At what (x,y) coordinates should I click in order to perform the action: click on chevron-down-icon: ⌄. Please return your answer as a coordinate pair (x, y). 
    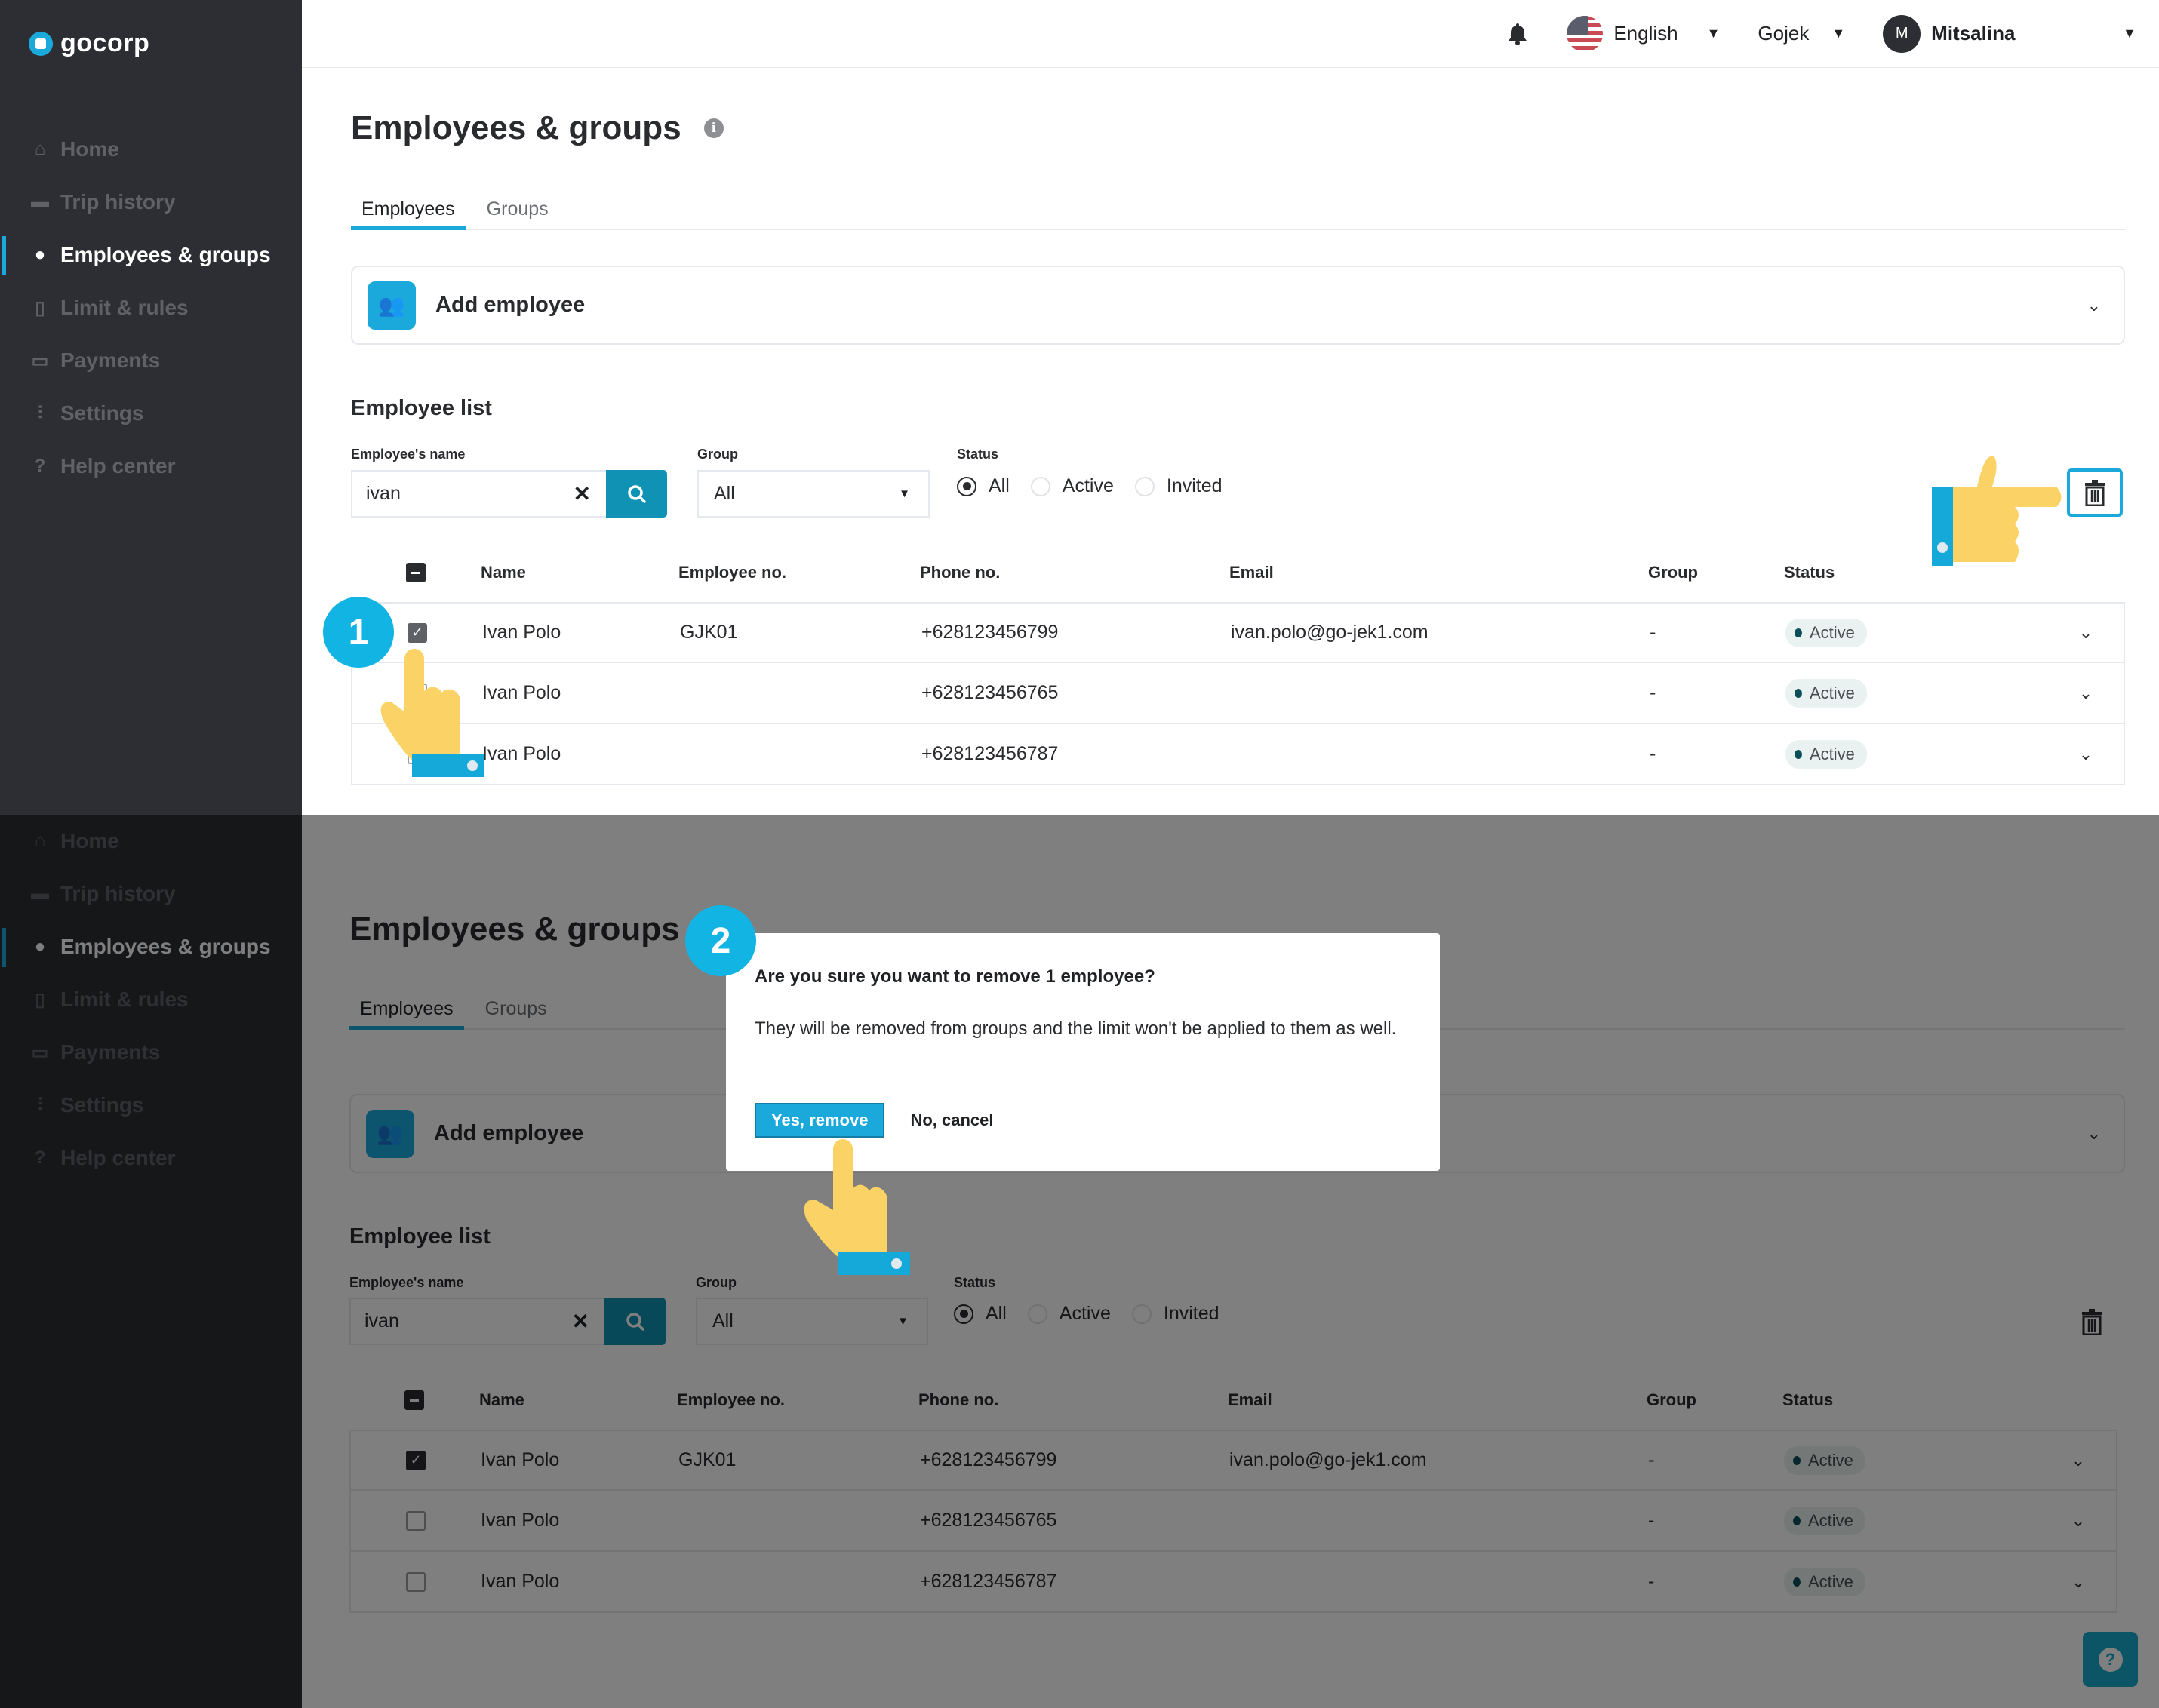
    Looking at the image, I should click on (2094, 305).